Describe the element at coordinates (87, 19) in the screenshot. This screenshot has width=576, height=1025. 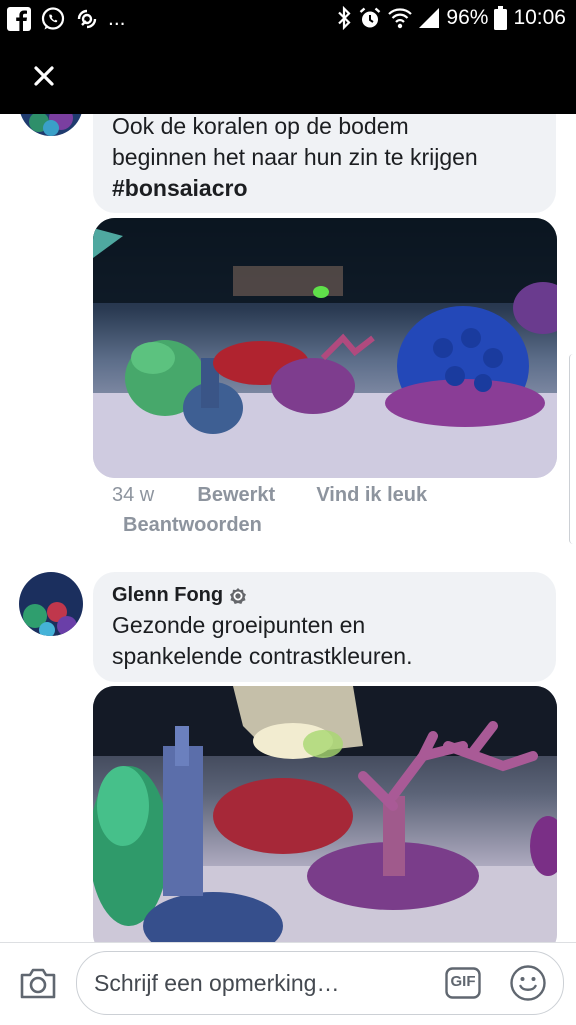
I see `notification-icon` at that location.